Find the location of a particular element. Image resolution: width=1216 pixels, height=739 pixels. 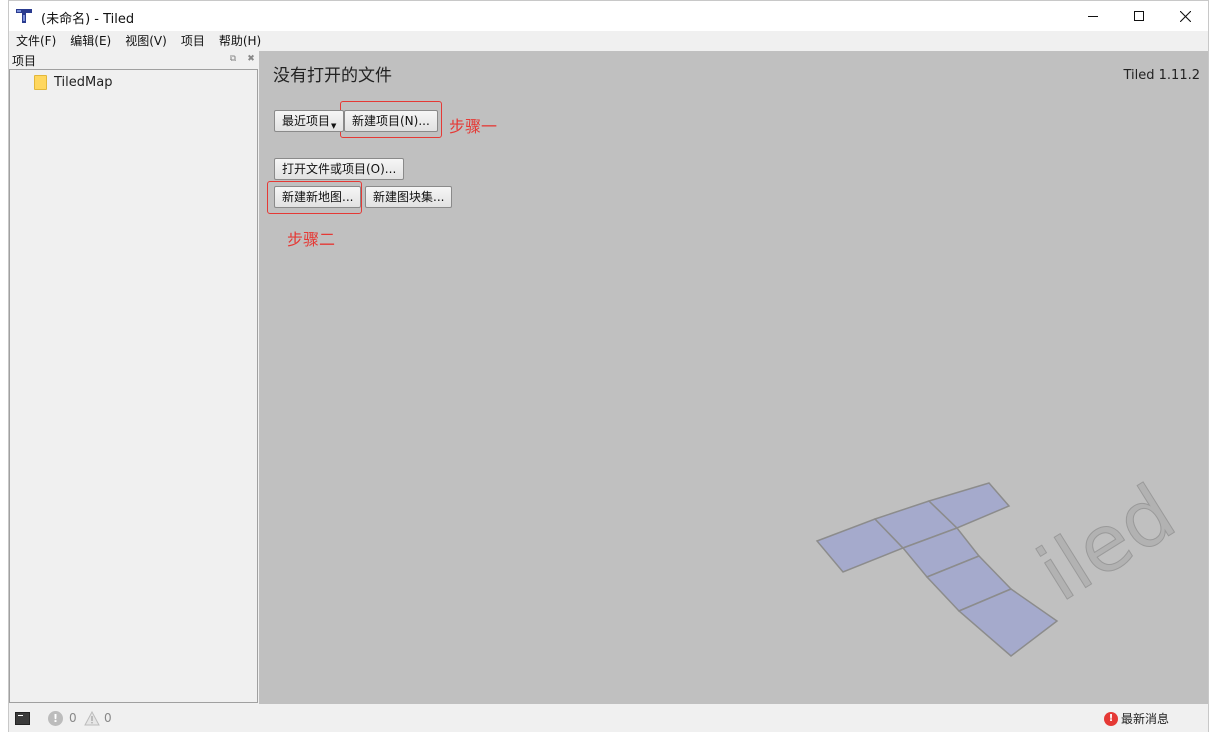

close-button is located at coordinates (1185, 16).